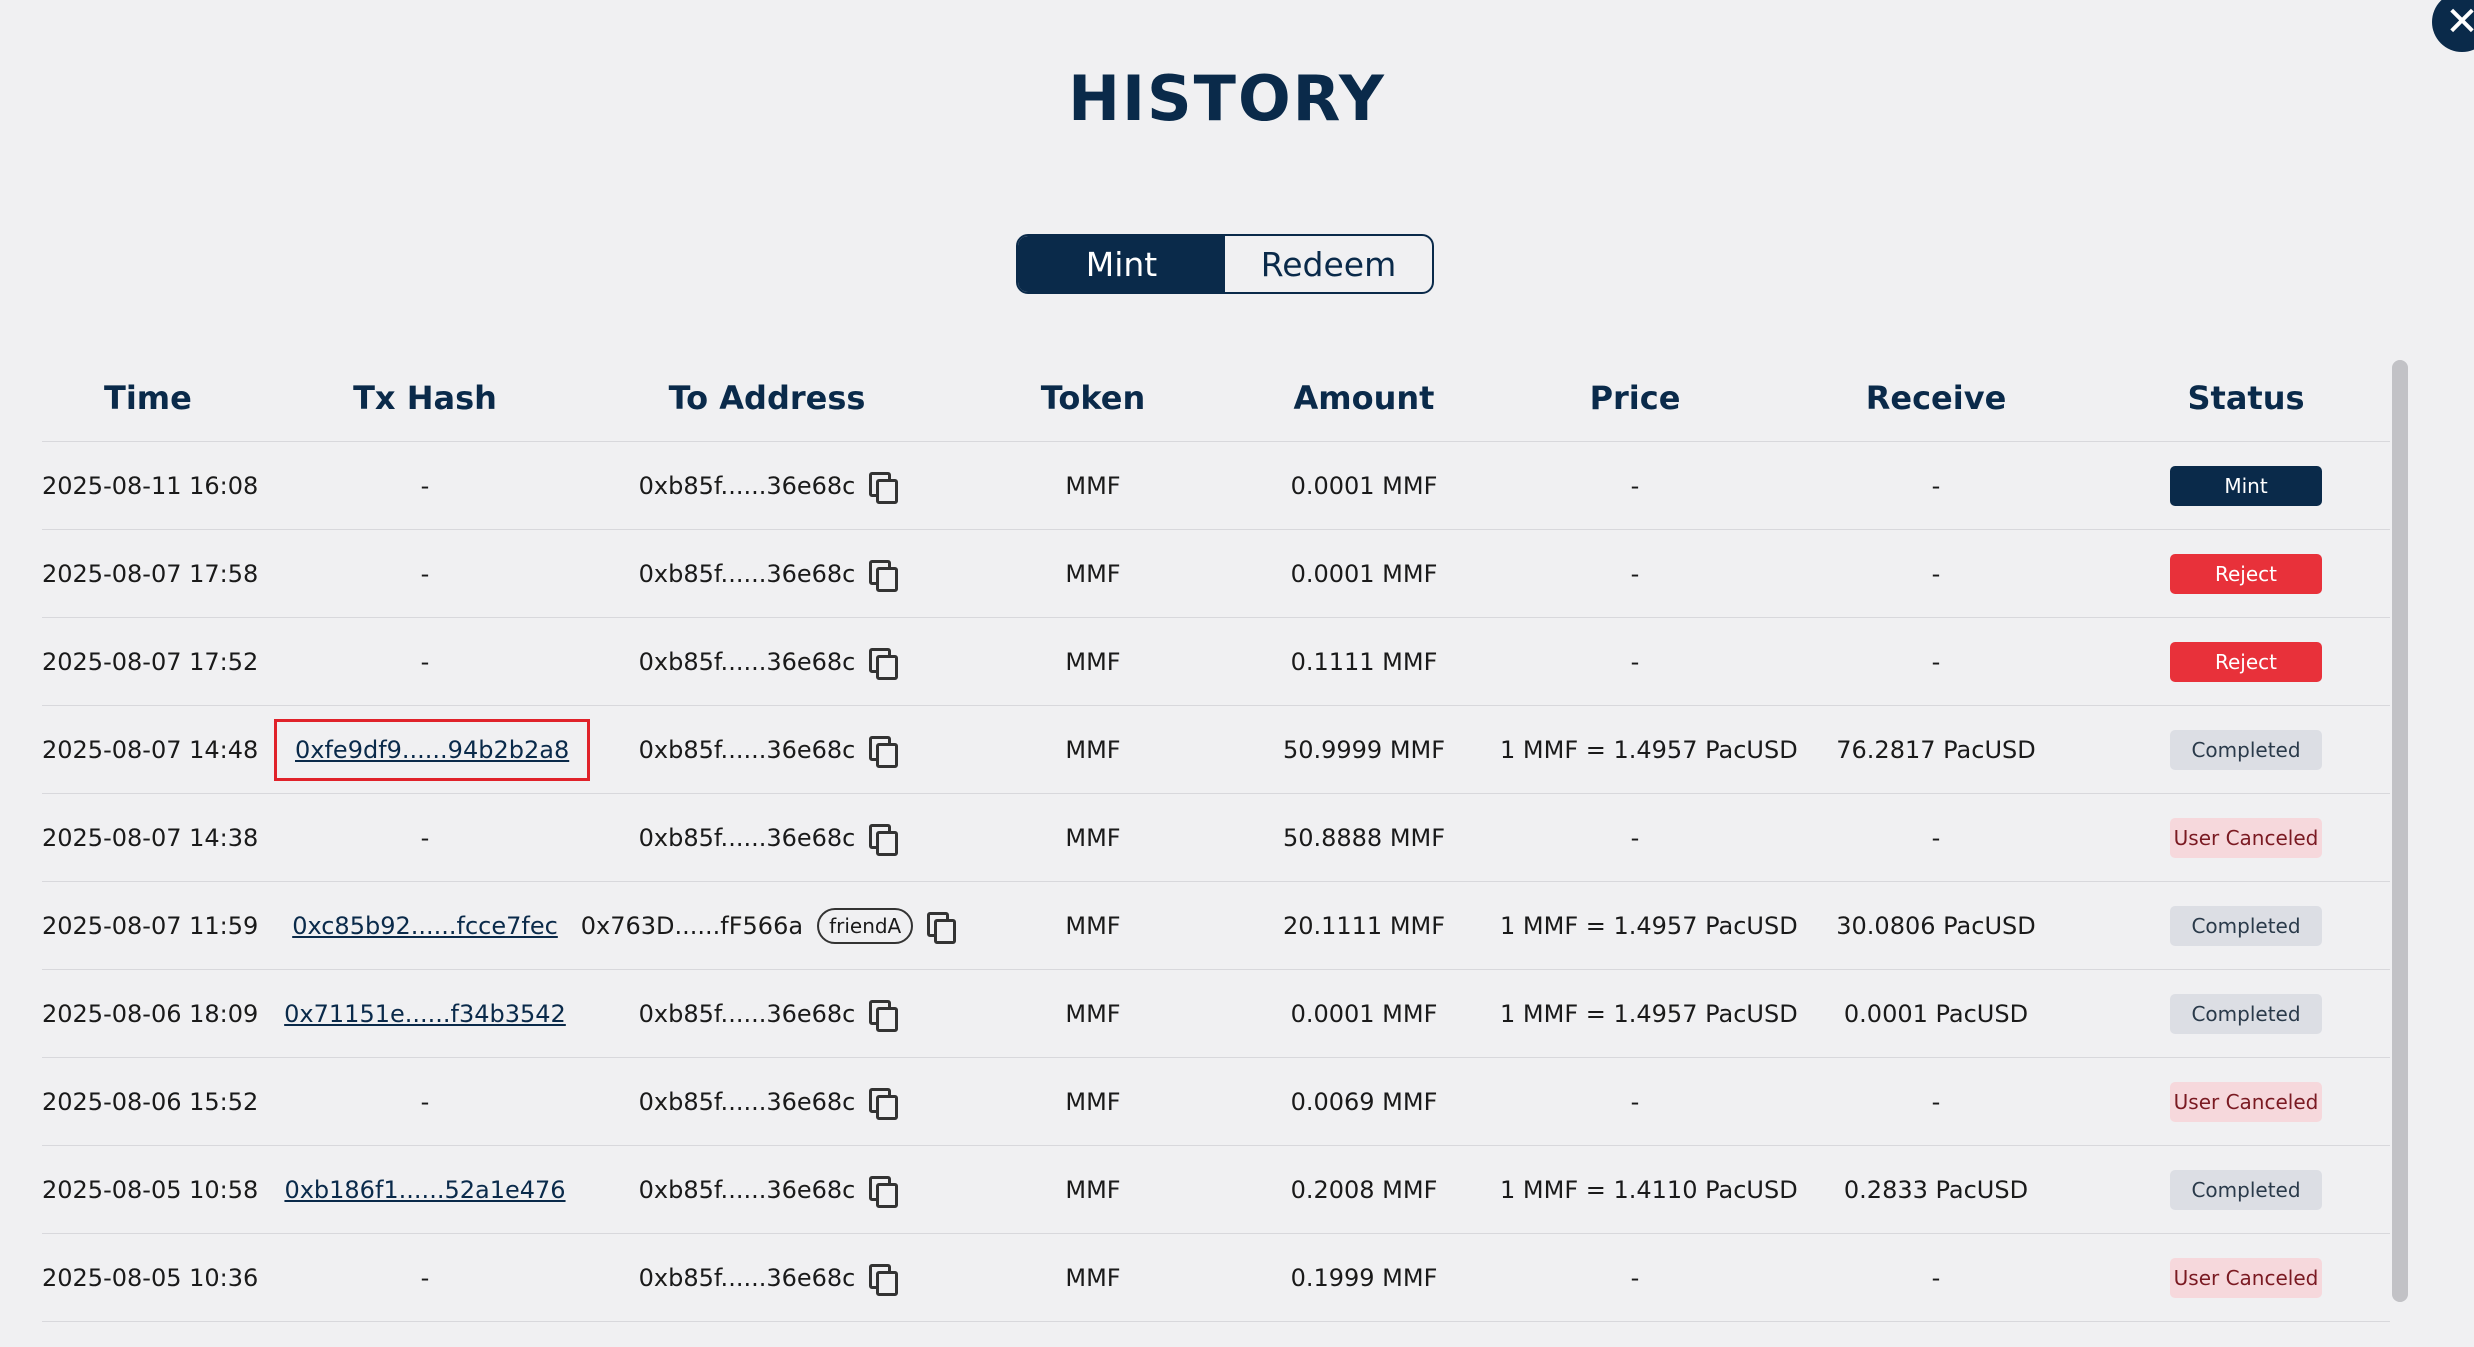  What do you see at coordinates (2246, 485) in the screenshot?
I see `status-badge: Mint` at bounding box center [2246, 485].